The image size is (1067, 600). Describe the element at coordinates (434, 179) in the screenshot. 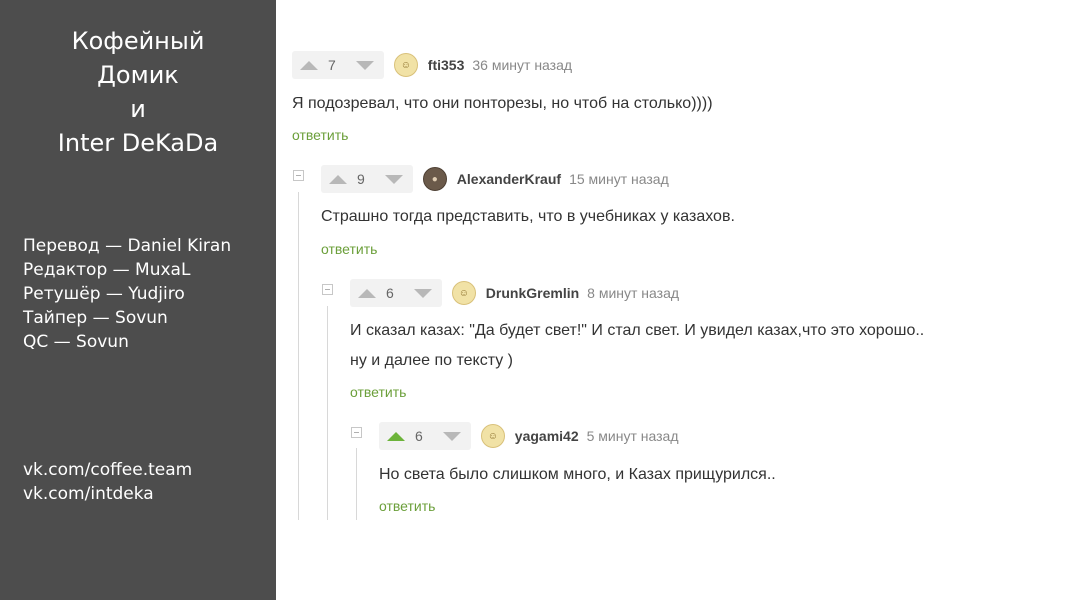

I see `avatar: ●` at that location.